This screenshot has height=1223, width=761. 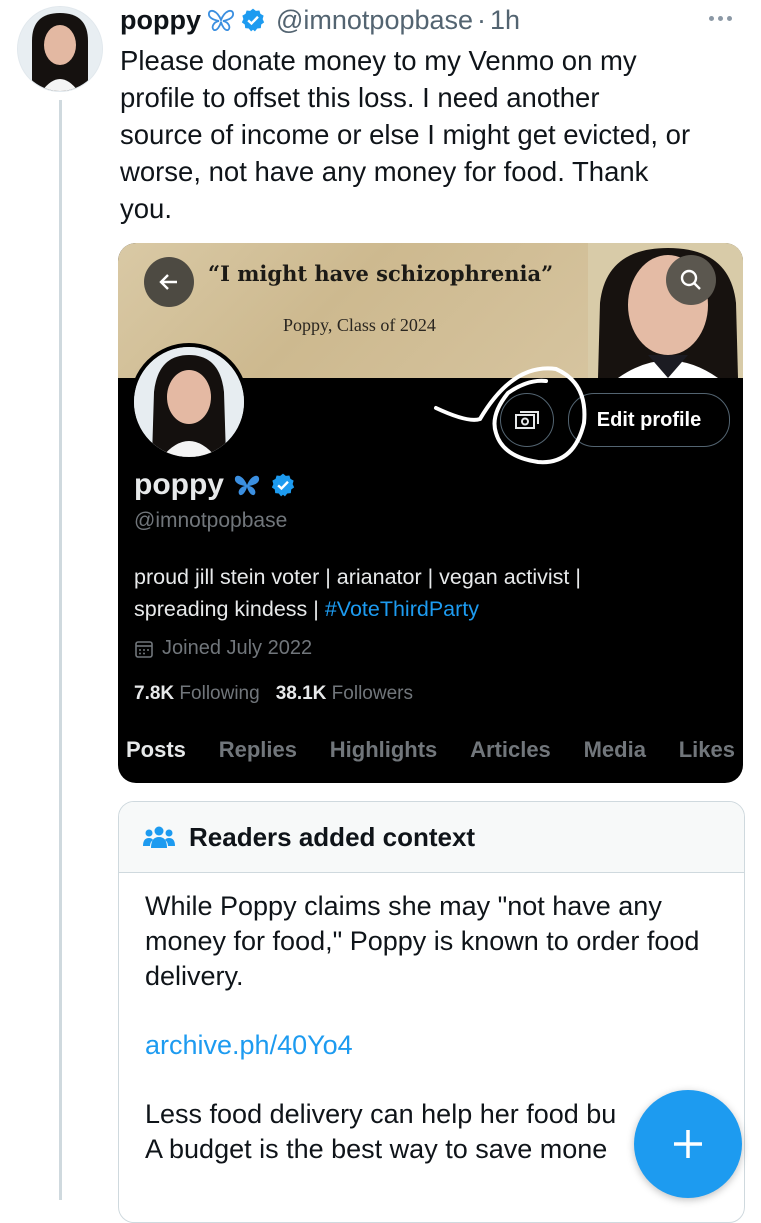 I want to click on tab-replies: Replies, so click(x=258, y=750).